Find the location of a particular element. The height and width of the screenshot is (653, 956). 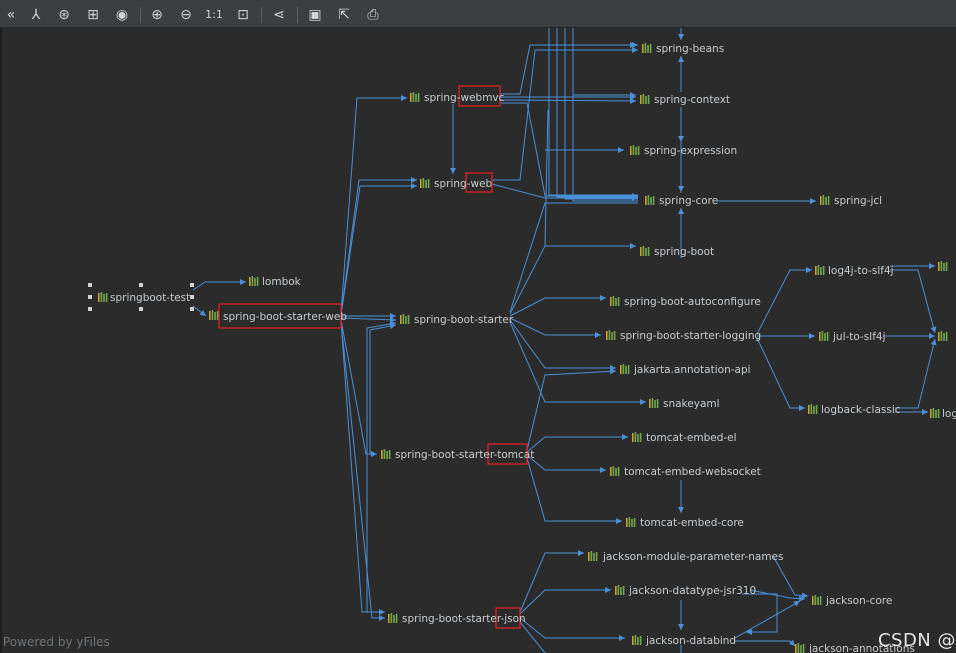

node-spring-boot: spring-boot is located at coordinates (677, 252).